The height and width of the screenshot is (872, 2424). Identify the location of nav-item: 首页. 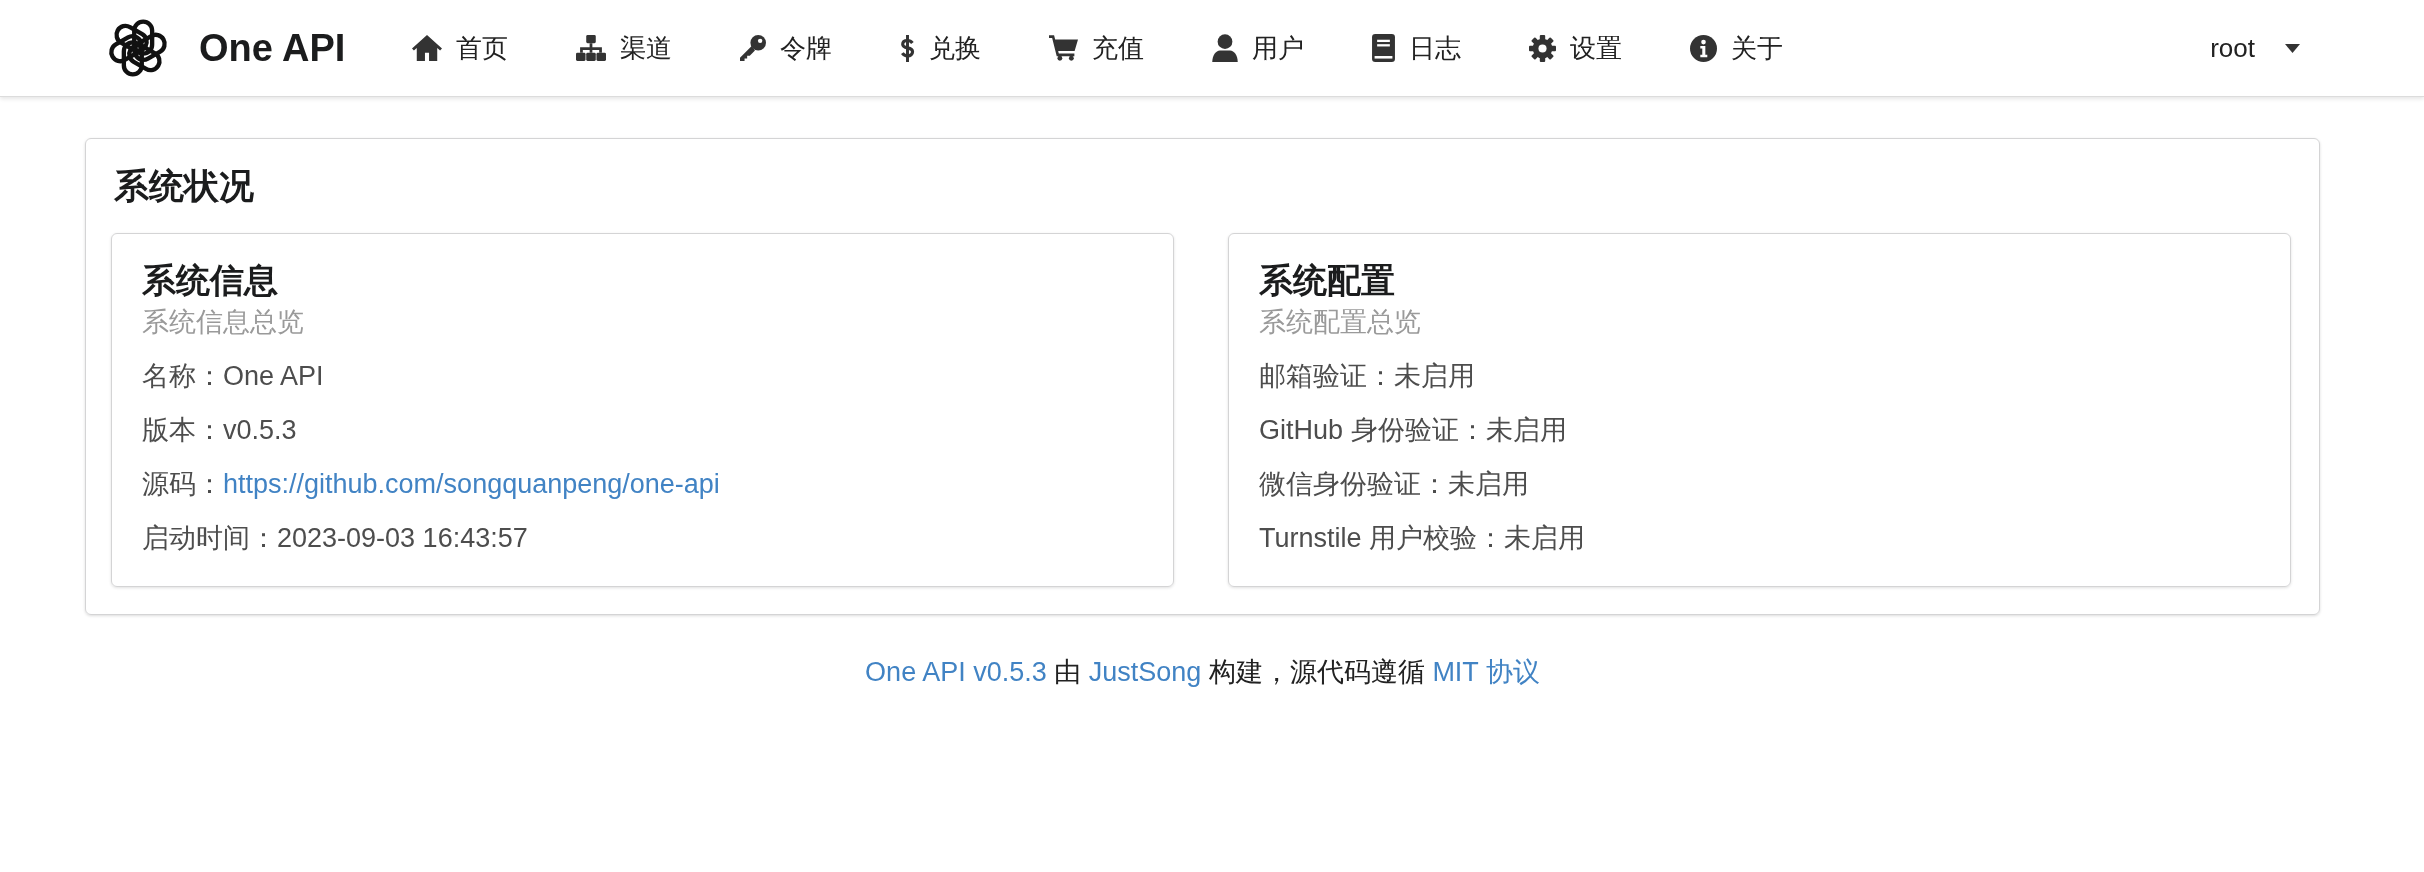
(460, 48).